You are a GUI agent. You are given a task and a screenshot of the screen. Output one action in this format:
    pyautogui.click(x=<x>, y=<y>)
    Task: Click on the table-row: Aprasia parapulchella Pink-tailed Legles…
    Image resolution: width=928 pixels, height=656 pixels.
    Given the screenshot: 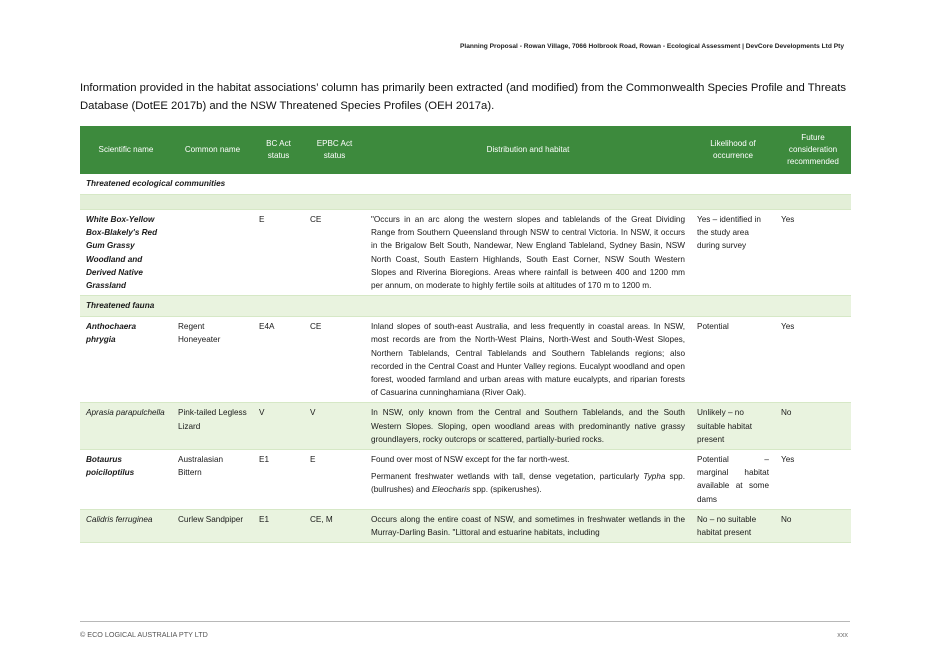 What is the action you would take?
    pyautogui.click(x=465, y=426)
    